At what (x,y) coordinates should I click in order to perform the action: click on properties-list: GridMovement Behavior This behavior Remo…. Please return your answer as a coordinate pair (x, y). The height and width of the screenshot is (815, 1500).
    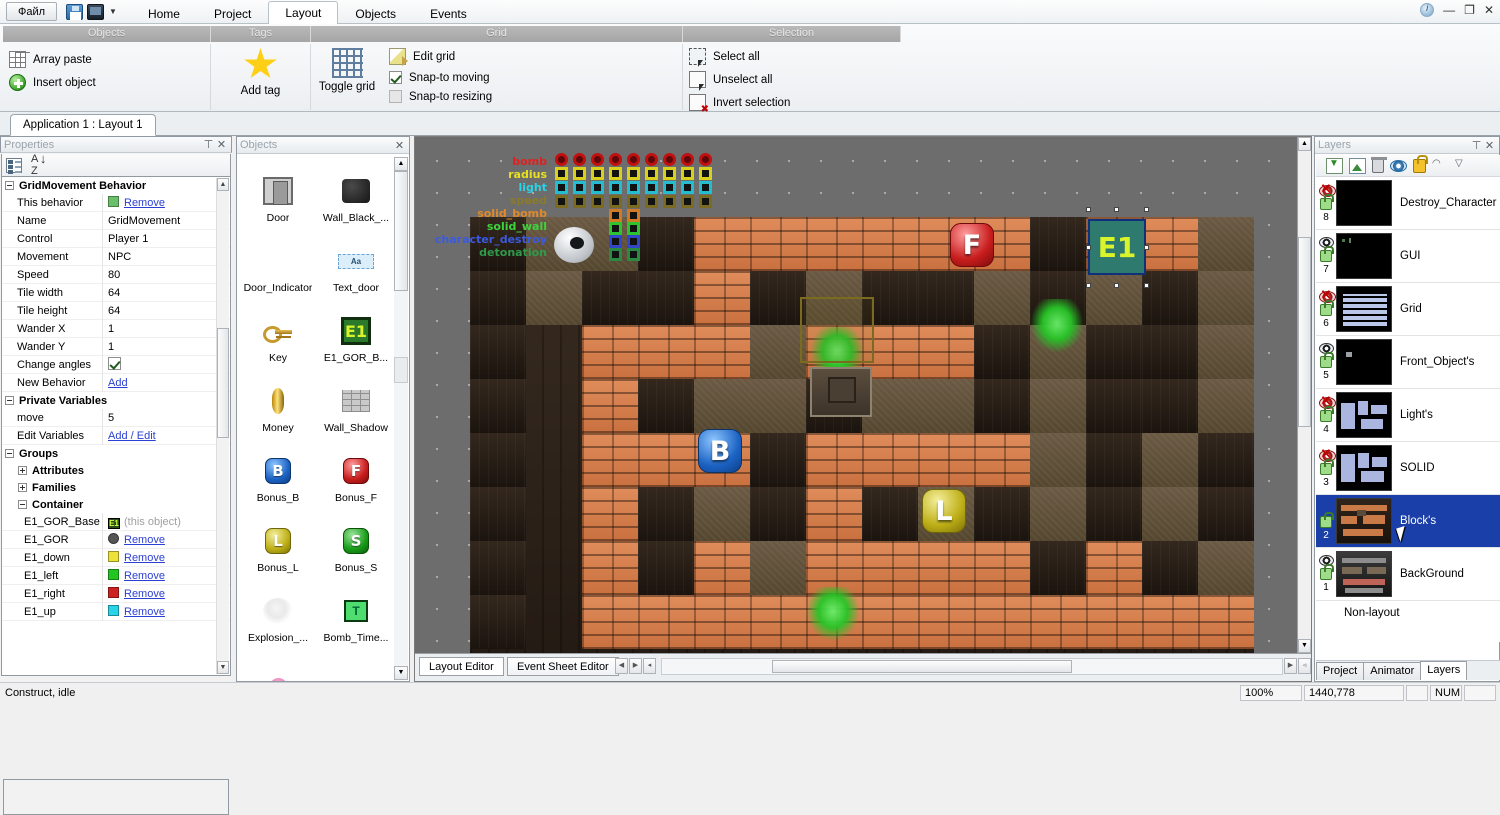
    Looking at the image, I should click on (116, 426).